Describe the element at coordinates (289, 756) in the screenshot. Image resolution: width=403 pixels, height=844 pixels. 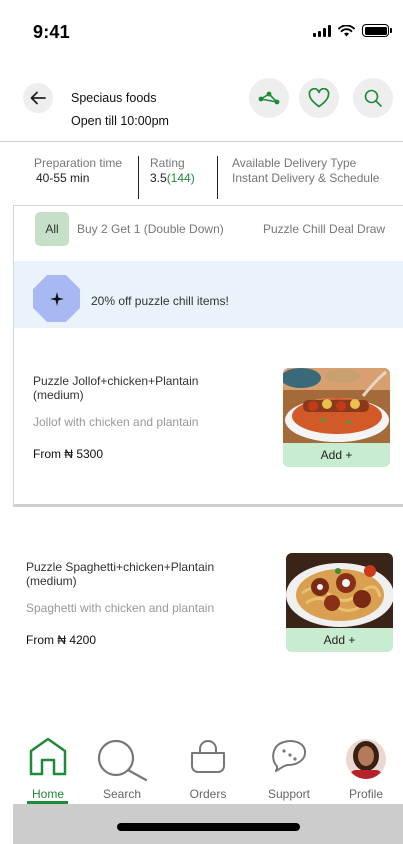
I see `chat-bubble-icon` at that location.